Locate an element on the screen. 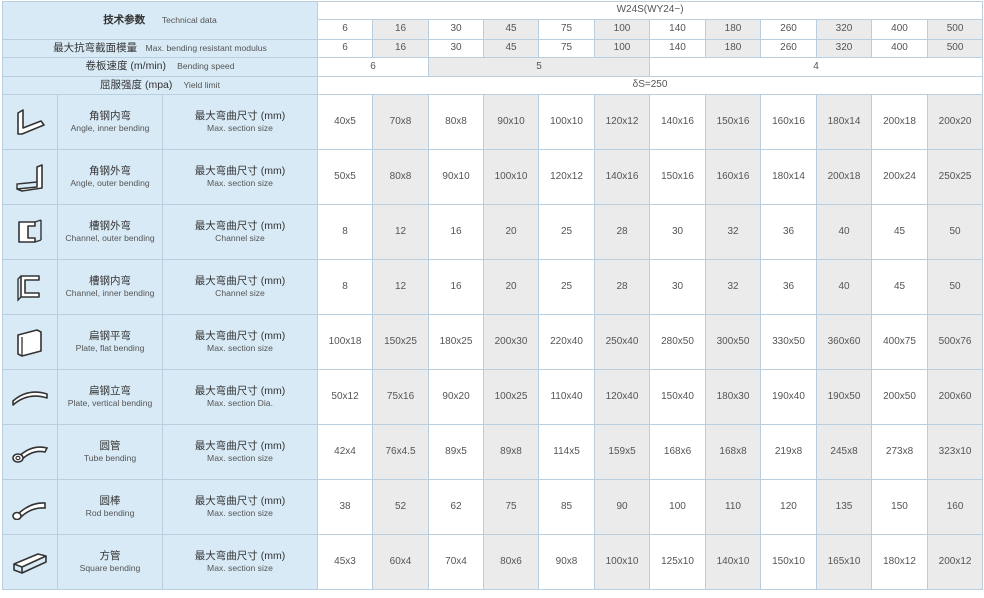 The width and height of the screenshot is (984, 598). value-cell: 150x16 is located at coordinates (678, 177).